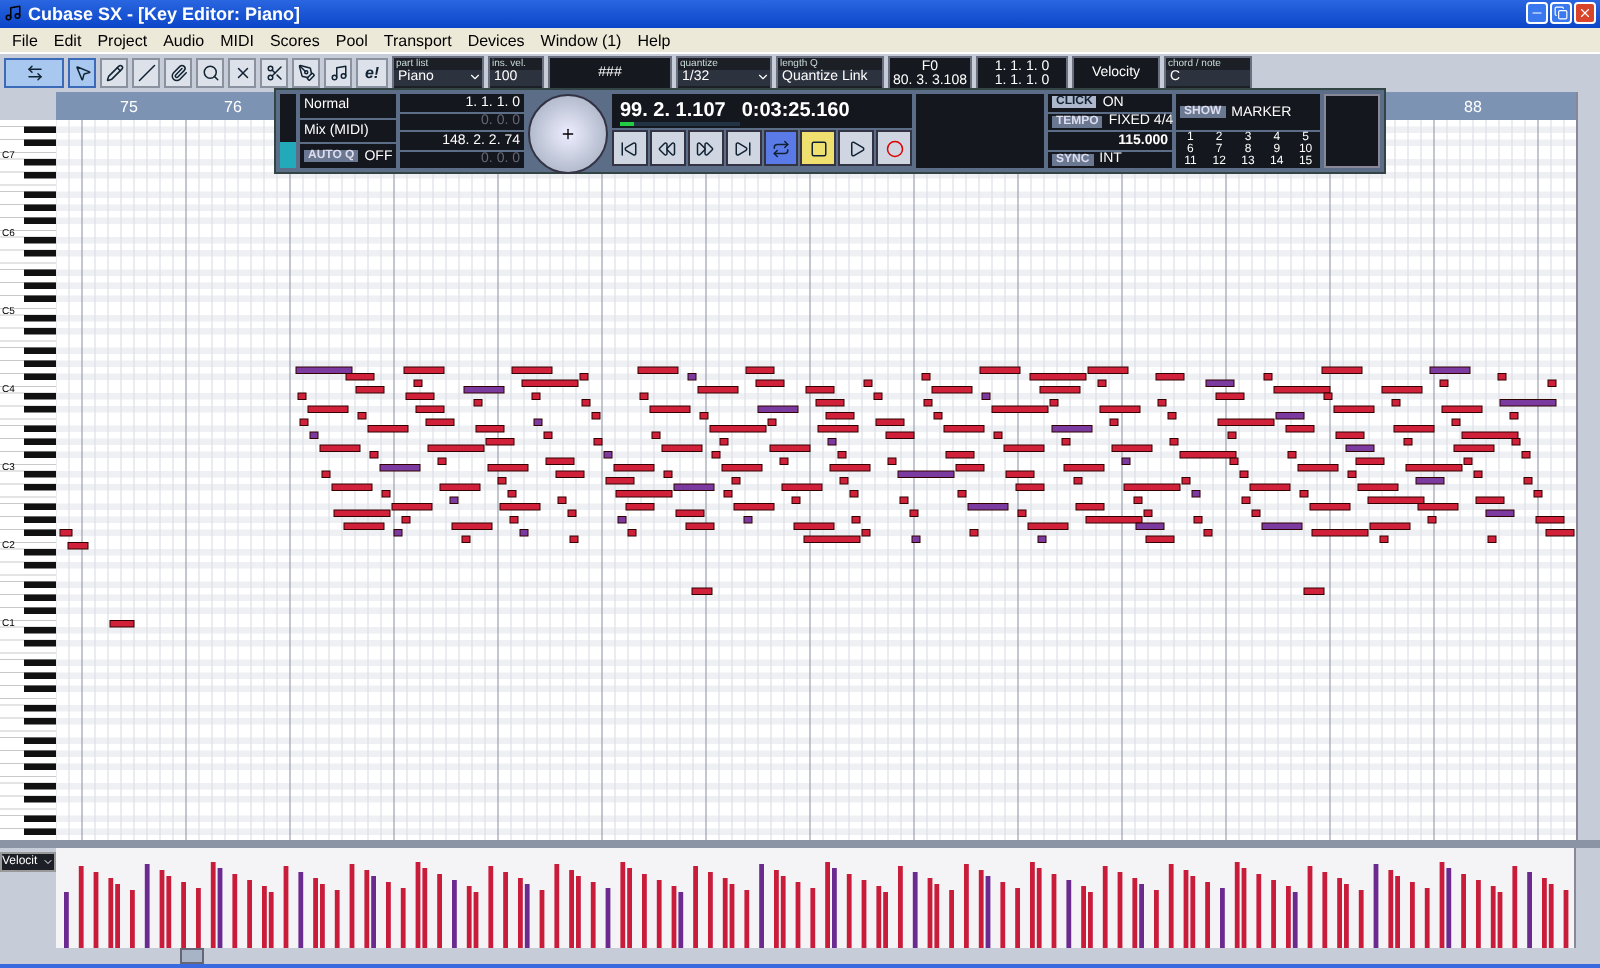 The image size is (1600, 968). I want to click on bar-number: 88, so click(1473, 107).